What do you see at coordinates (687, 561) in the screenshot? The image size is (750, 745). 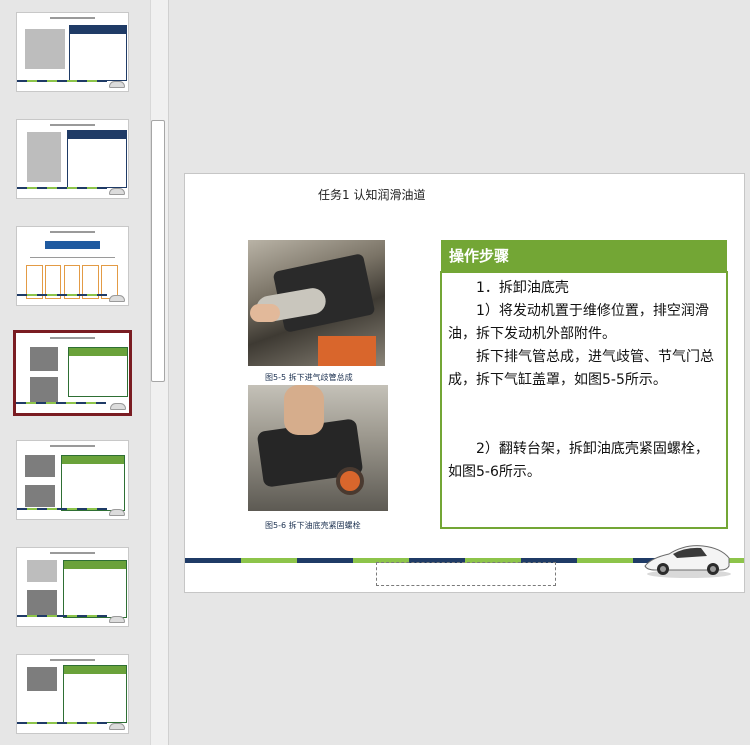 I see `car-logo-icon` at bounding box center [687, 561].